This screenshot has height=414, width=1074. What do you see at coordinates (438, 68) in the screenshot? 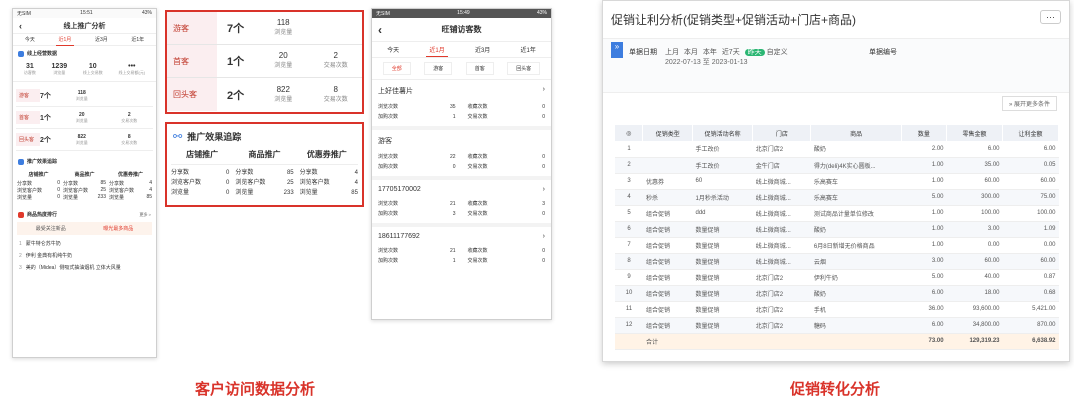
I see `filter-tourist: 游客` at bounding box center [438, 68].